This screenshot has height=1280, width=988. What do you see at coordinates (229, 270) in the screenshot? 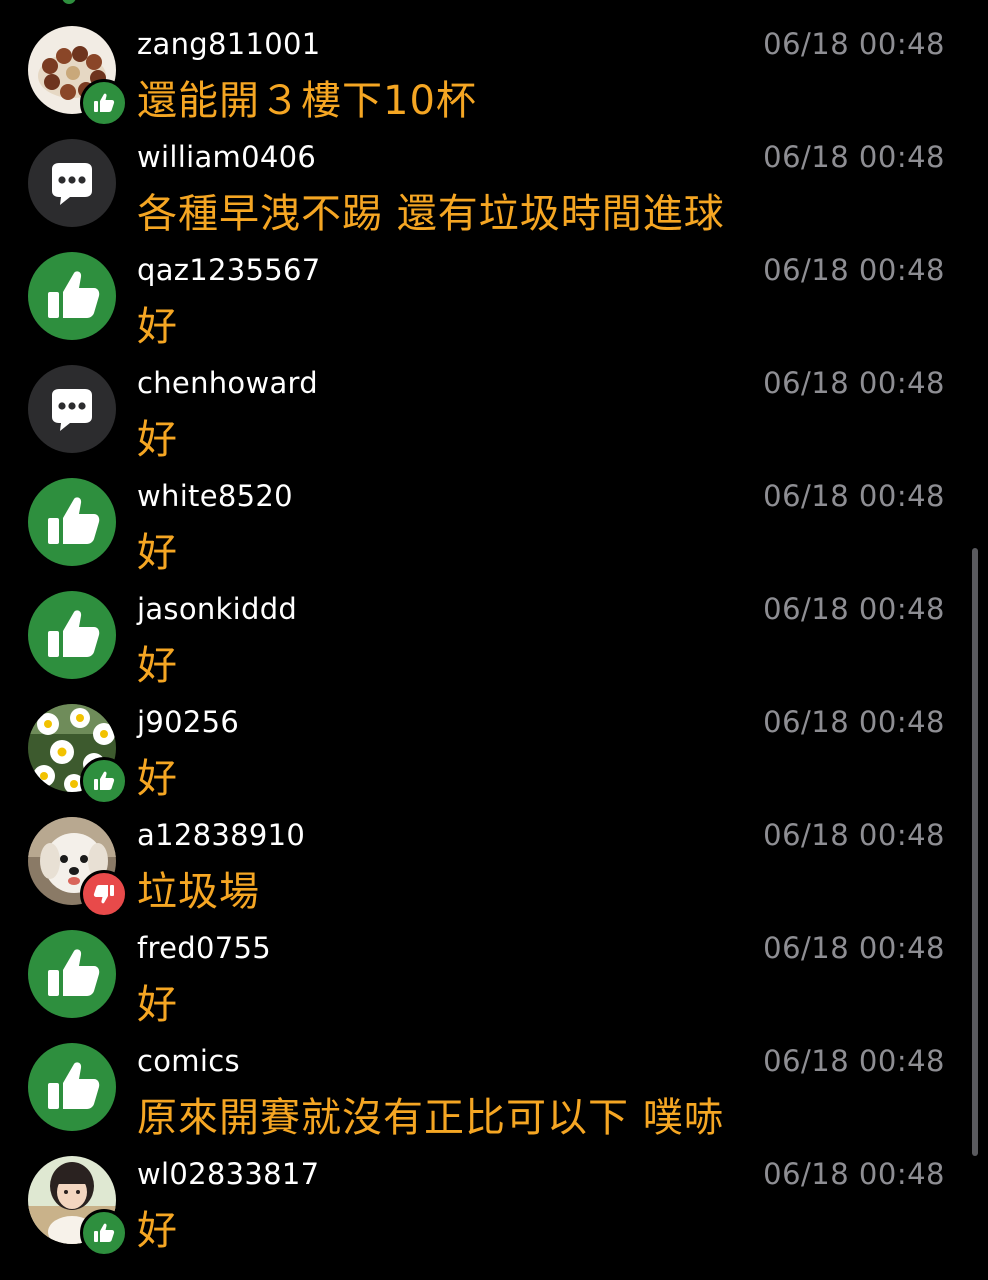
I see `comment-username: qaz1235567` at bounding box center [229, 270].